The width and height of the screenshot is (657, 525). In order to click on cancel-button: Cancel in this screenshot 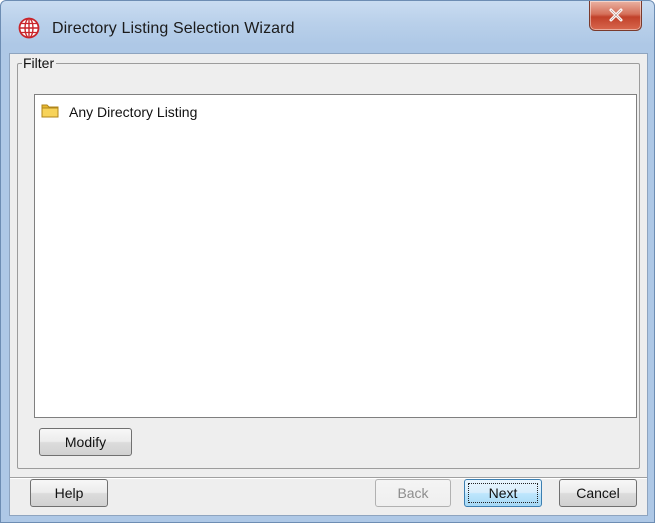, I will do `click(598, 493)`.